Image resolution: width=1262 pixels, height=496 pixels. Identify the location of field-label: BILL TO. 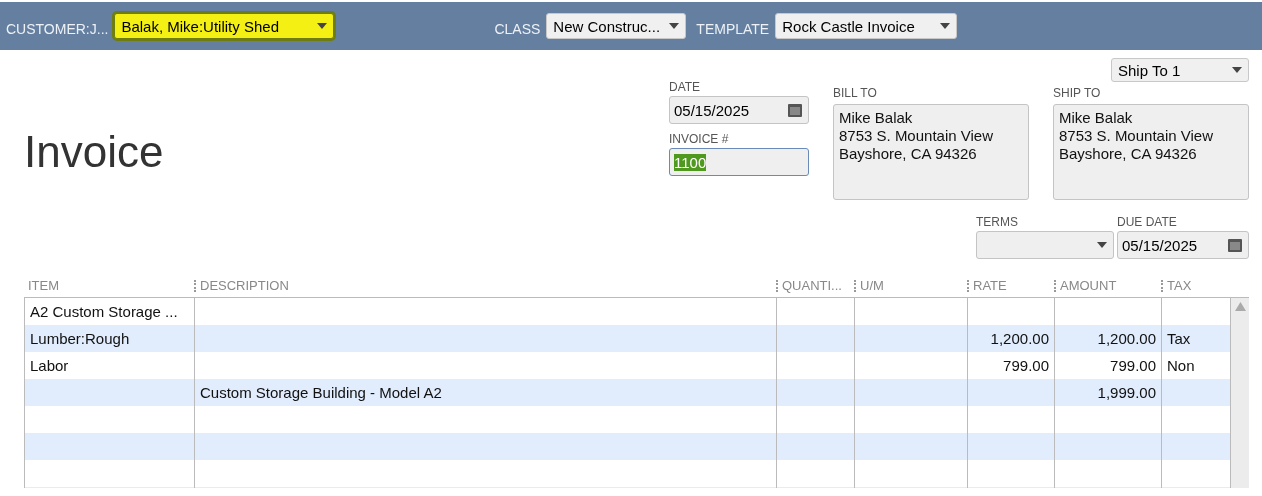
(855, 93).